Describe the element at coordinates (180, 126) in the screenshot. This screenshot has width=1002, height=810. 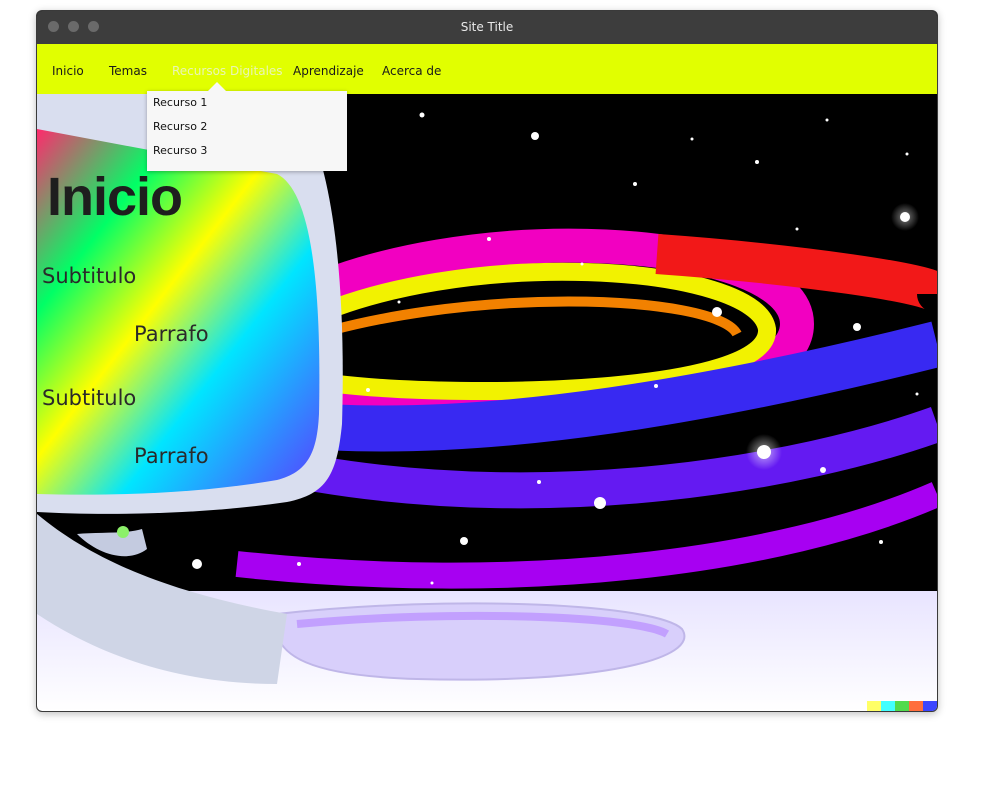
I see `dropdown-item-recurso-2: Recurso 2` at that location.